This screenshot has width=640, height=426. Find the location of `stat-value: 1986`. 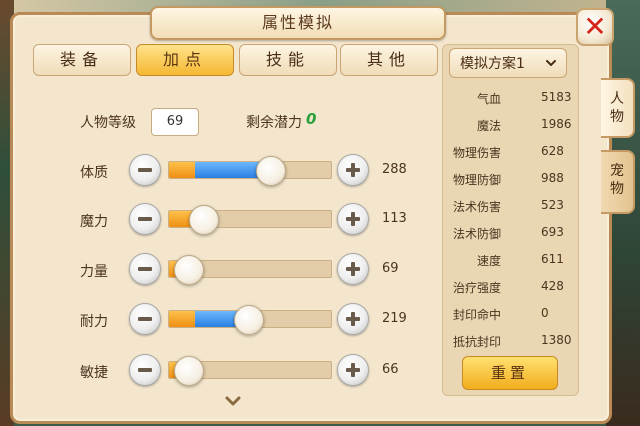

stat-value: 1986 is located at coordinates (556, 124).